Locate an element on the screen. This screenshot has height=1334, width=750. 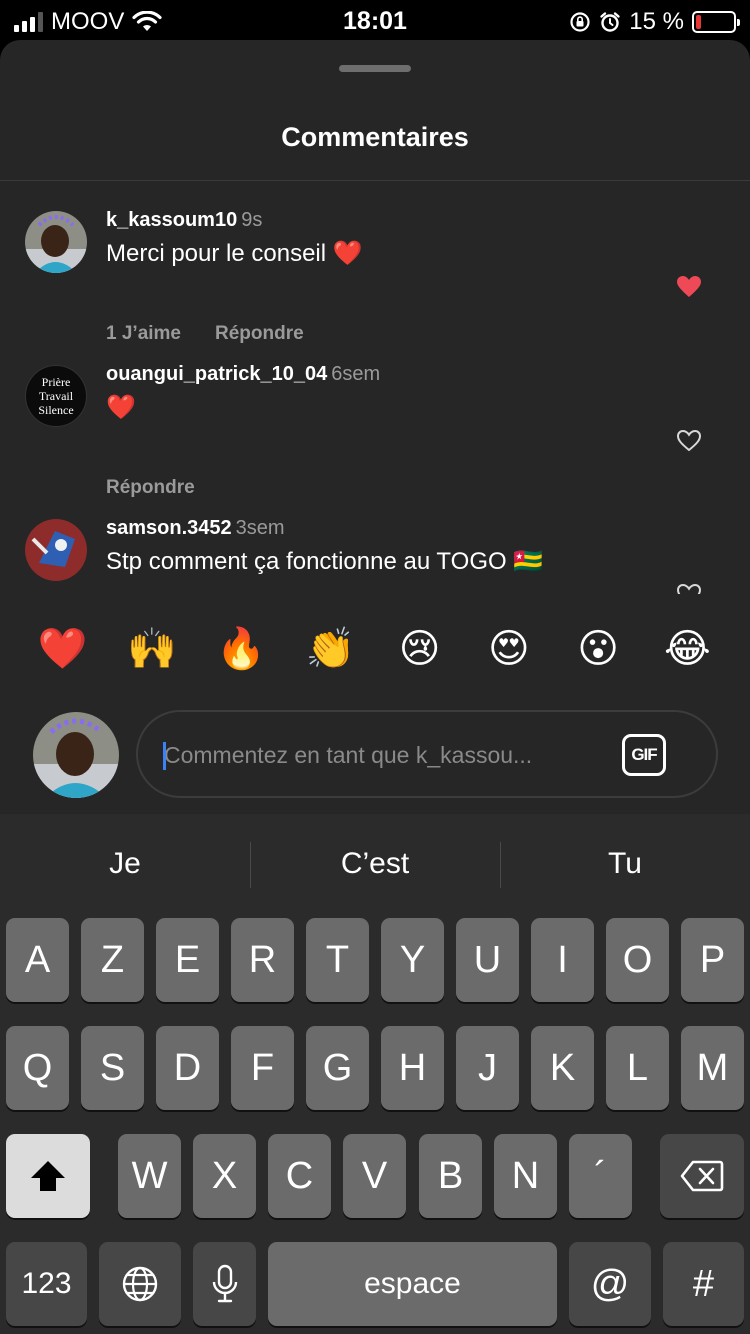
key-x: X is located at coordinates (224, 1176).